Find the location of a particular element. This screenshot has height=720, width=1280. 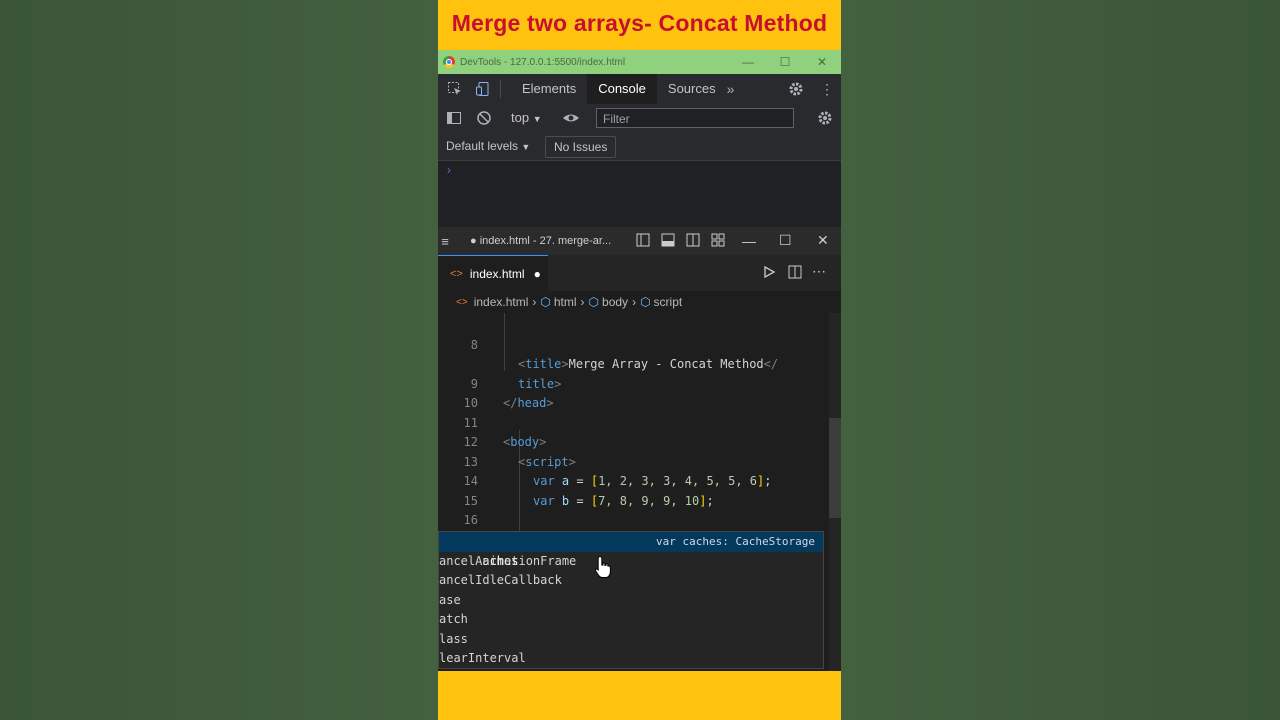

code-line: 13 var a = [1, 2, 3, 3, 4, 5, 5, 6]; is located at coordinates (639, 461).